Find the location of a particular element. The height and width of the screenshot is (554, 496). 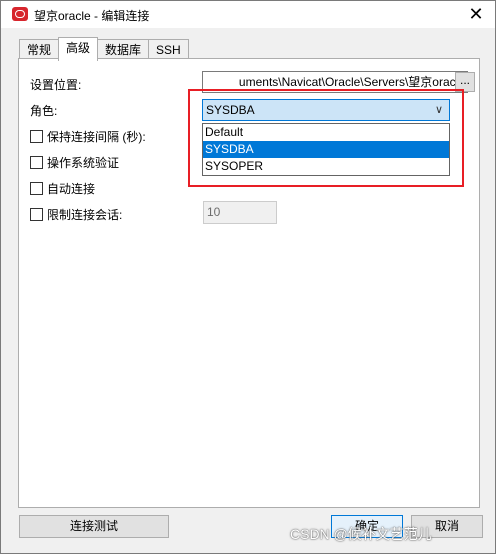

keepalive-row: 保持连接间隔 (秒): is located at coordinates (88, 136).